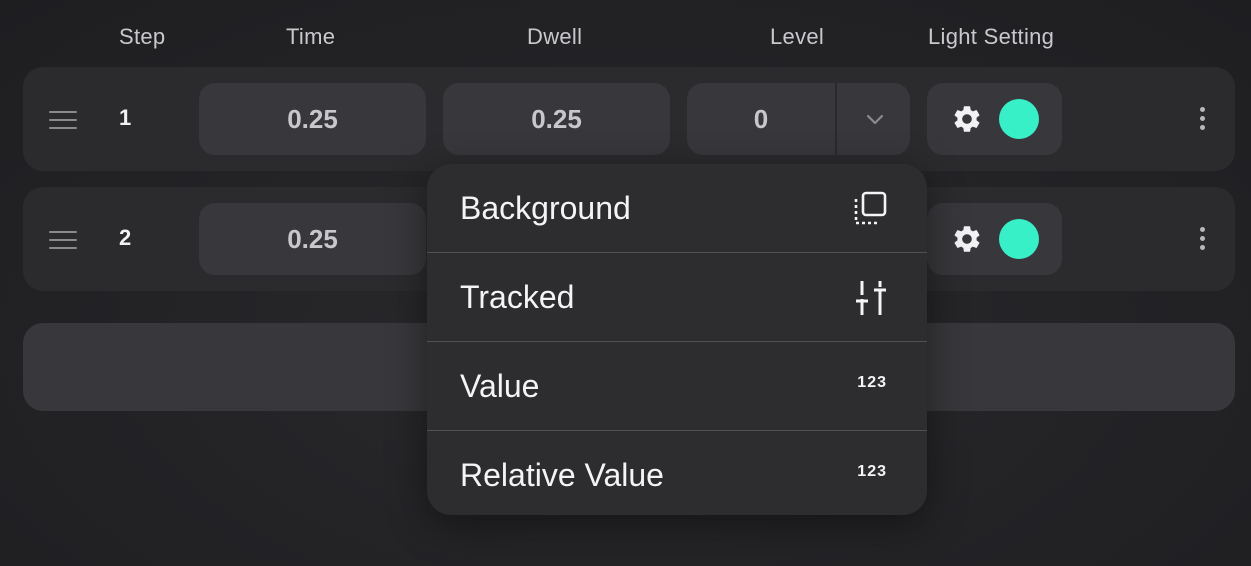 This screenshot has width=1251, height=566. What do you see at coordinates (870, 208) in the screenshot?
I see `background-layer-icon` at bounding box center [870, 208].